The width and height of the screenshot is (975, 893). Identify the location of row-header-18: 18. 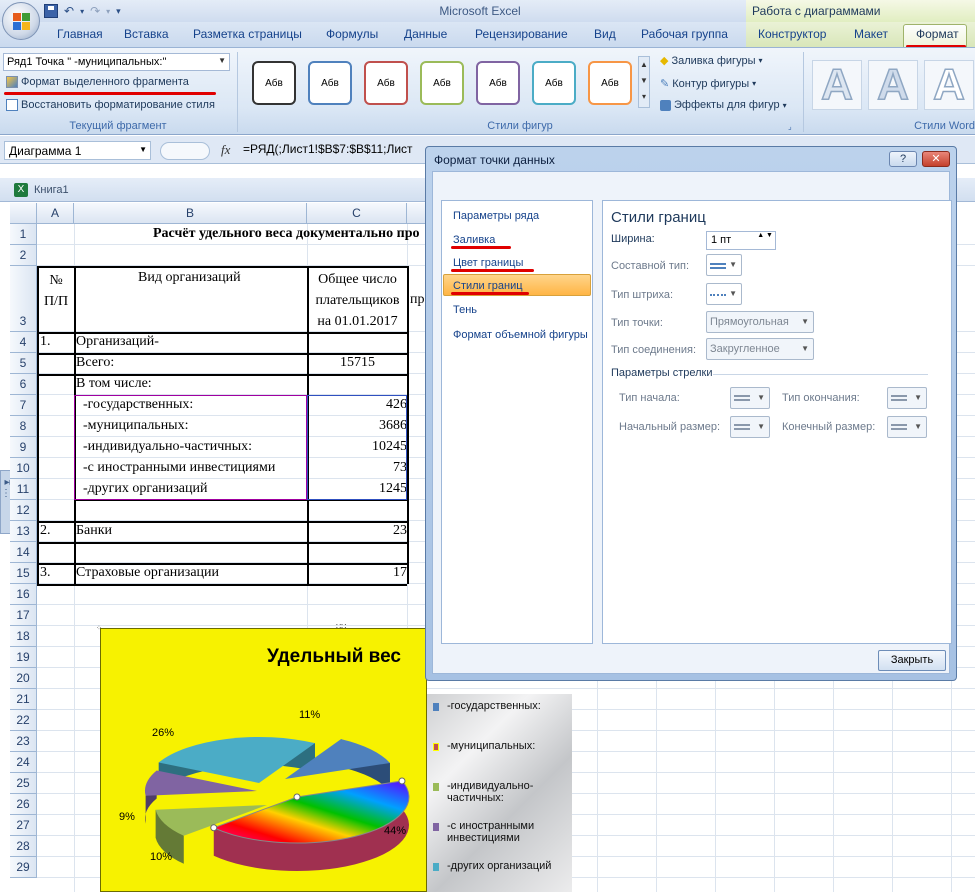
(23, 636).